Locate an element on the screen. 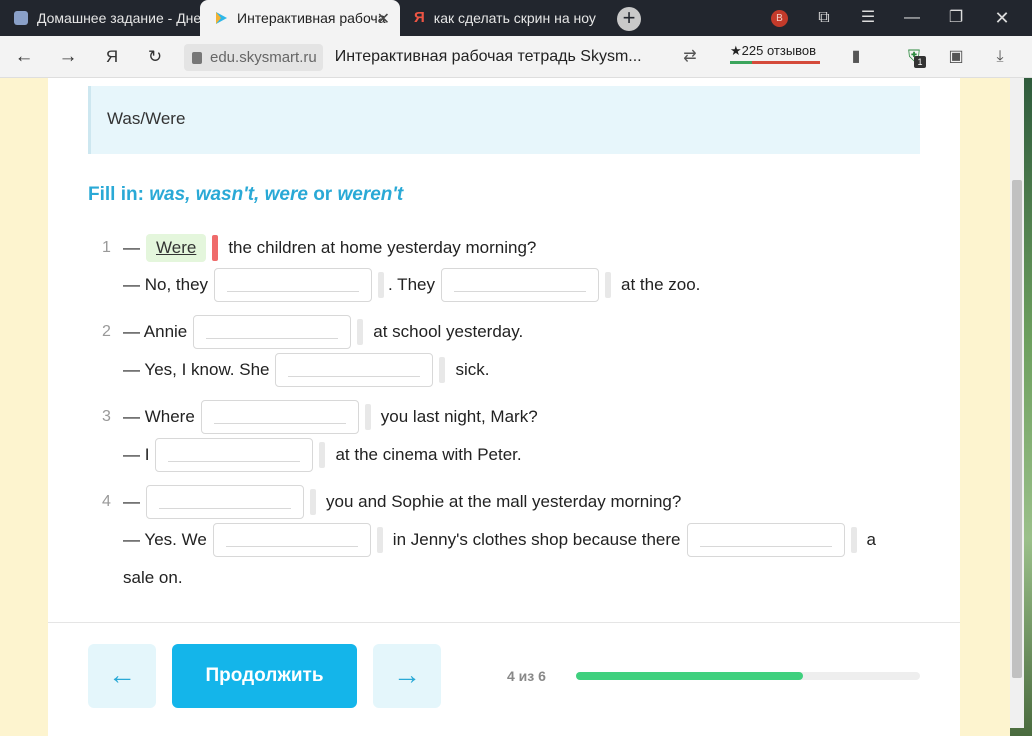 The image size is (1032, 736). tab-search: Я как сделать скрин на ноу is located at coordinates (502, 18).